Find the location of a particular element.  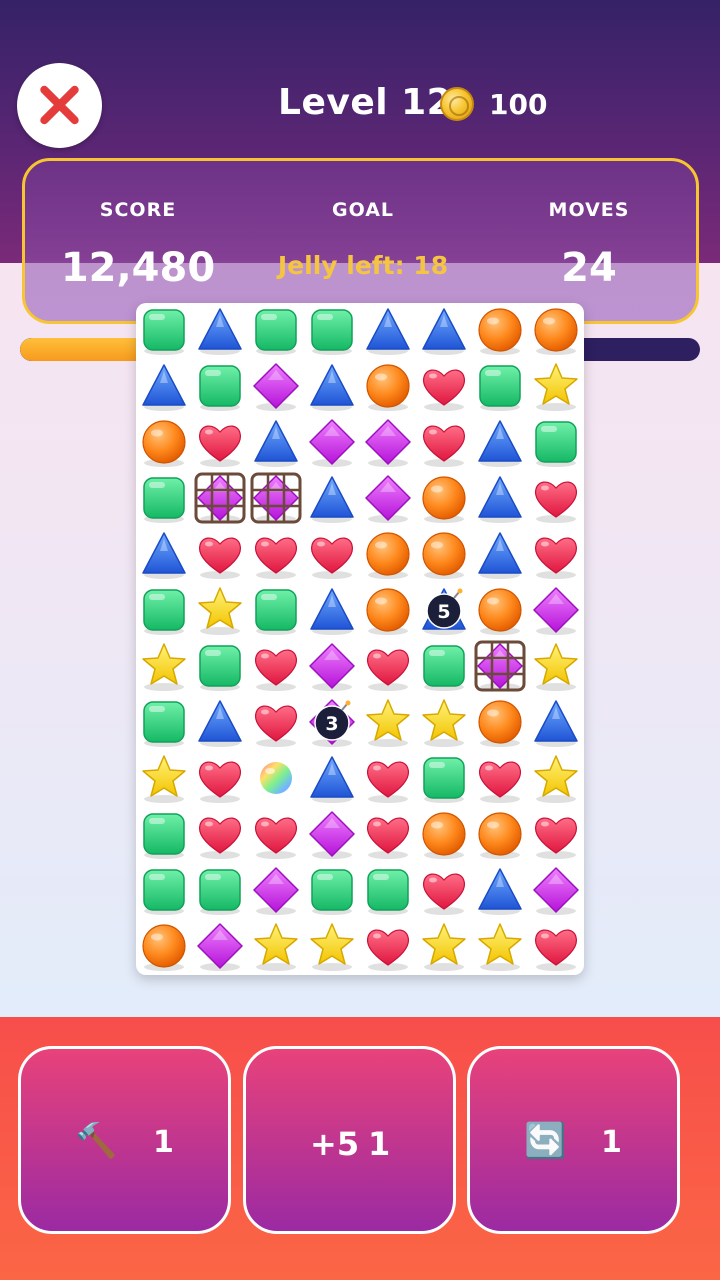

board-cell-5-5: 5 is located at coordinates (444, 611).